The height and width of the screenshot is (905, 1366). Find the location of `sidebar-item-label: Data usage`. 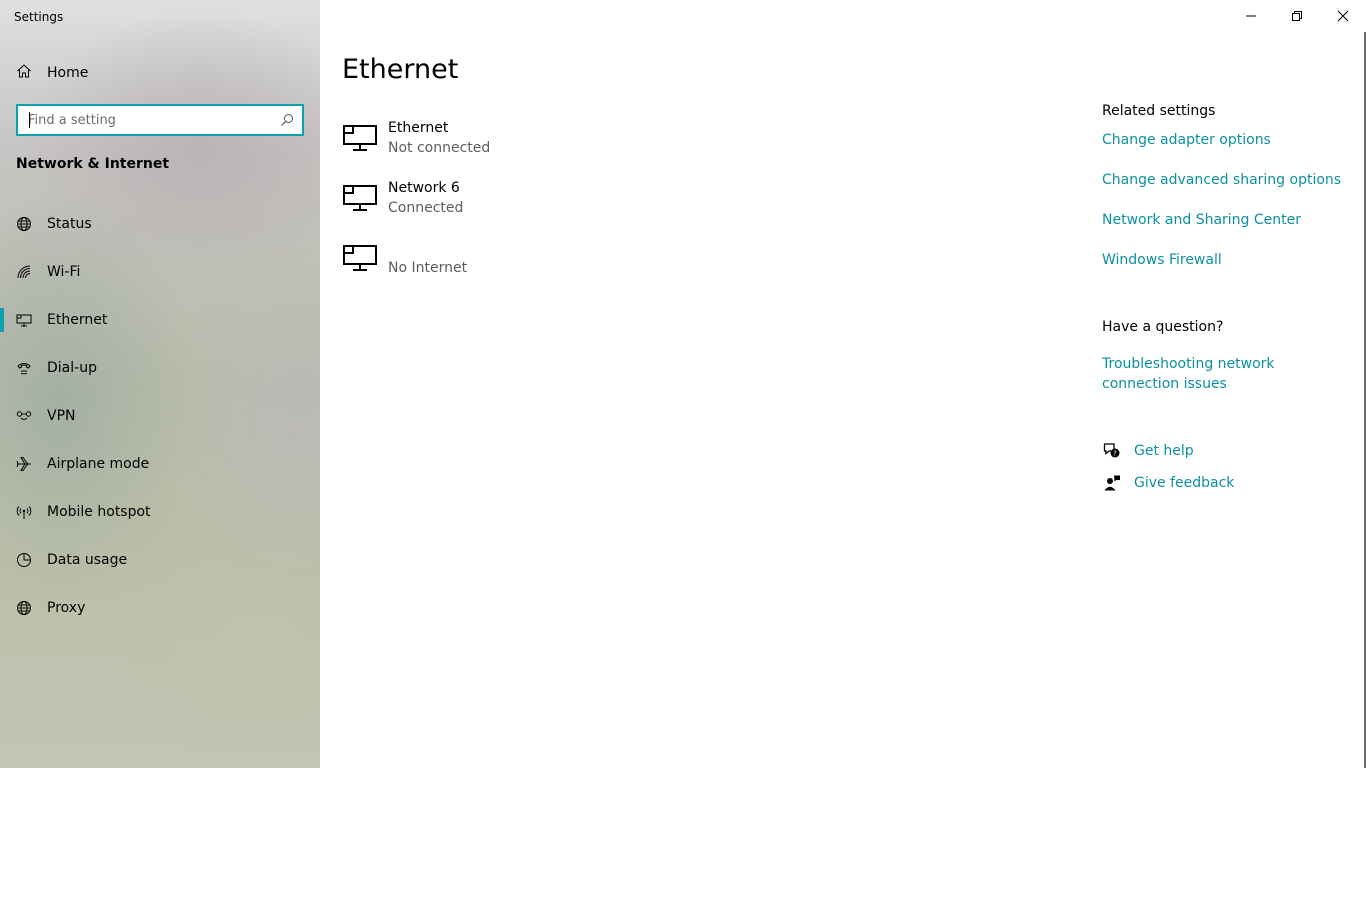

sidebar-item-label: Data usage is located at coordinates (87, 560).